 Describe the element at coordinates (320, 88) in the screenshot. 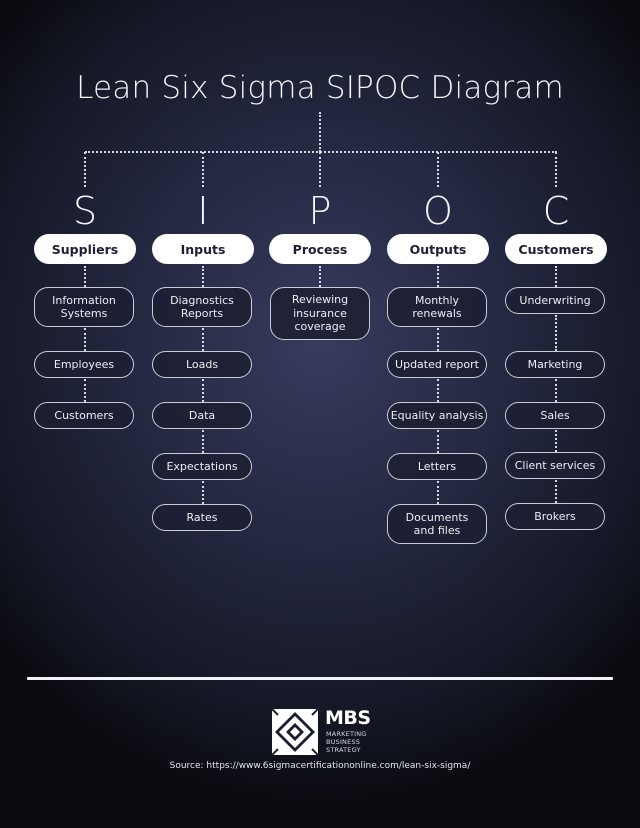

I see `page-title: Lean Six Sigma SIPOC Diagram` at that location.